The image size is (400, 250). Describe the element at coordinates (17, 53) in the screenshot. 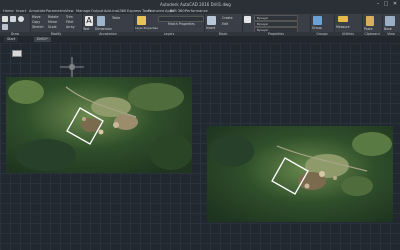

I see `viewport-controls-icon` at that location.